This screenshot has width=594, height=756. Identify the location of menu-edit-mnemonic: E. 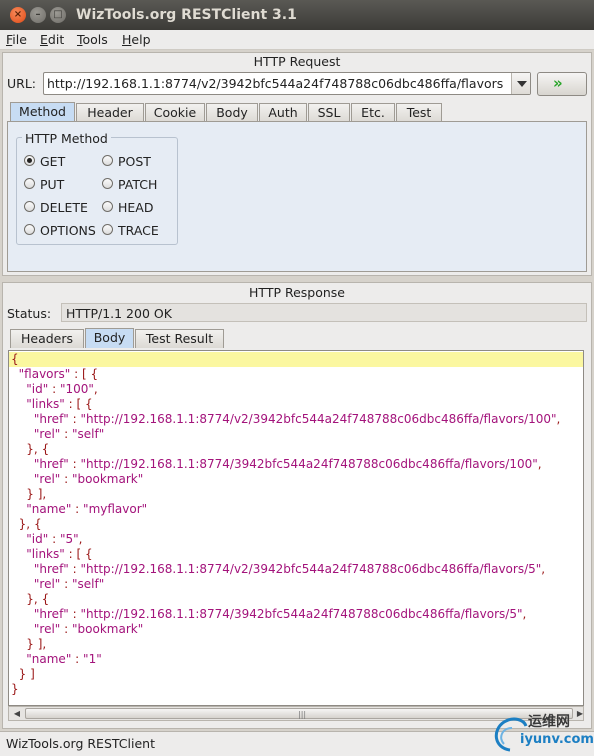
(44, 39).